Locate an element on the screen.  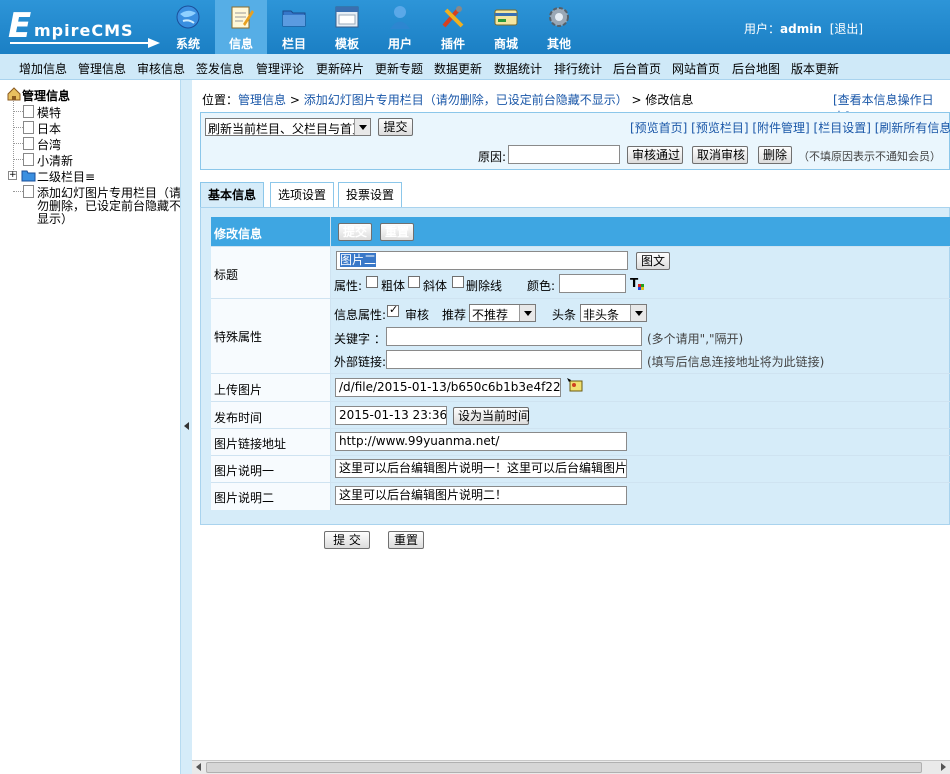
preview-links: [预览首页] [预览栏目] [附件管理] [栏目设置] [刷新所有信息JS] is located at coordinates (790, 127).